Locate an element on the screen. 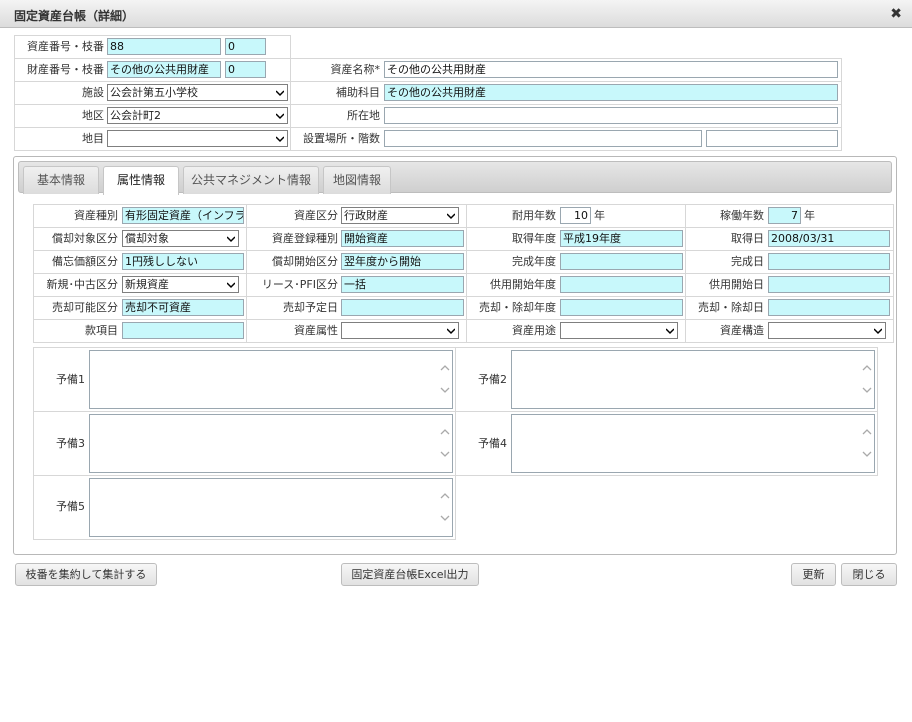 This screenshot has height=722, width=912. item-label: 款項目 is located at coordinates (101, 330).